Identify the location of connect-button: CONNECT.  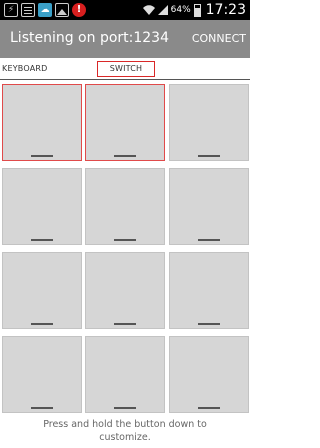
(219, 38).